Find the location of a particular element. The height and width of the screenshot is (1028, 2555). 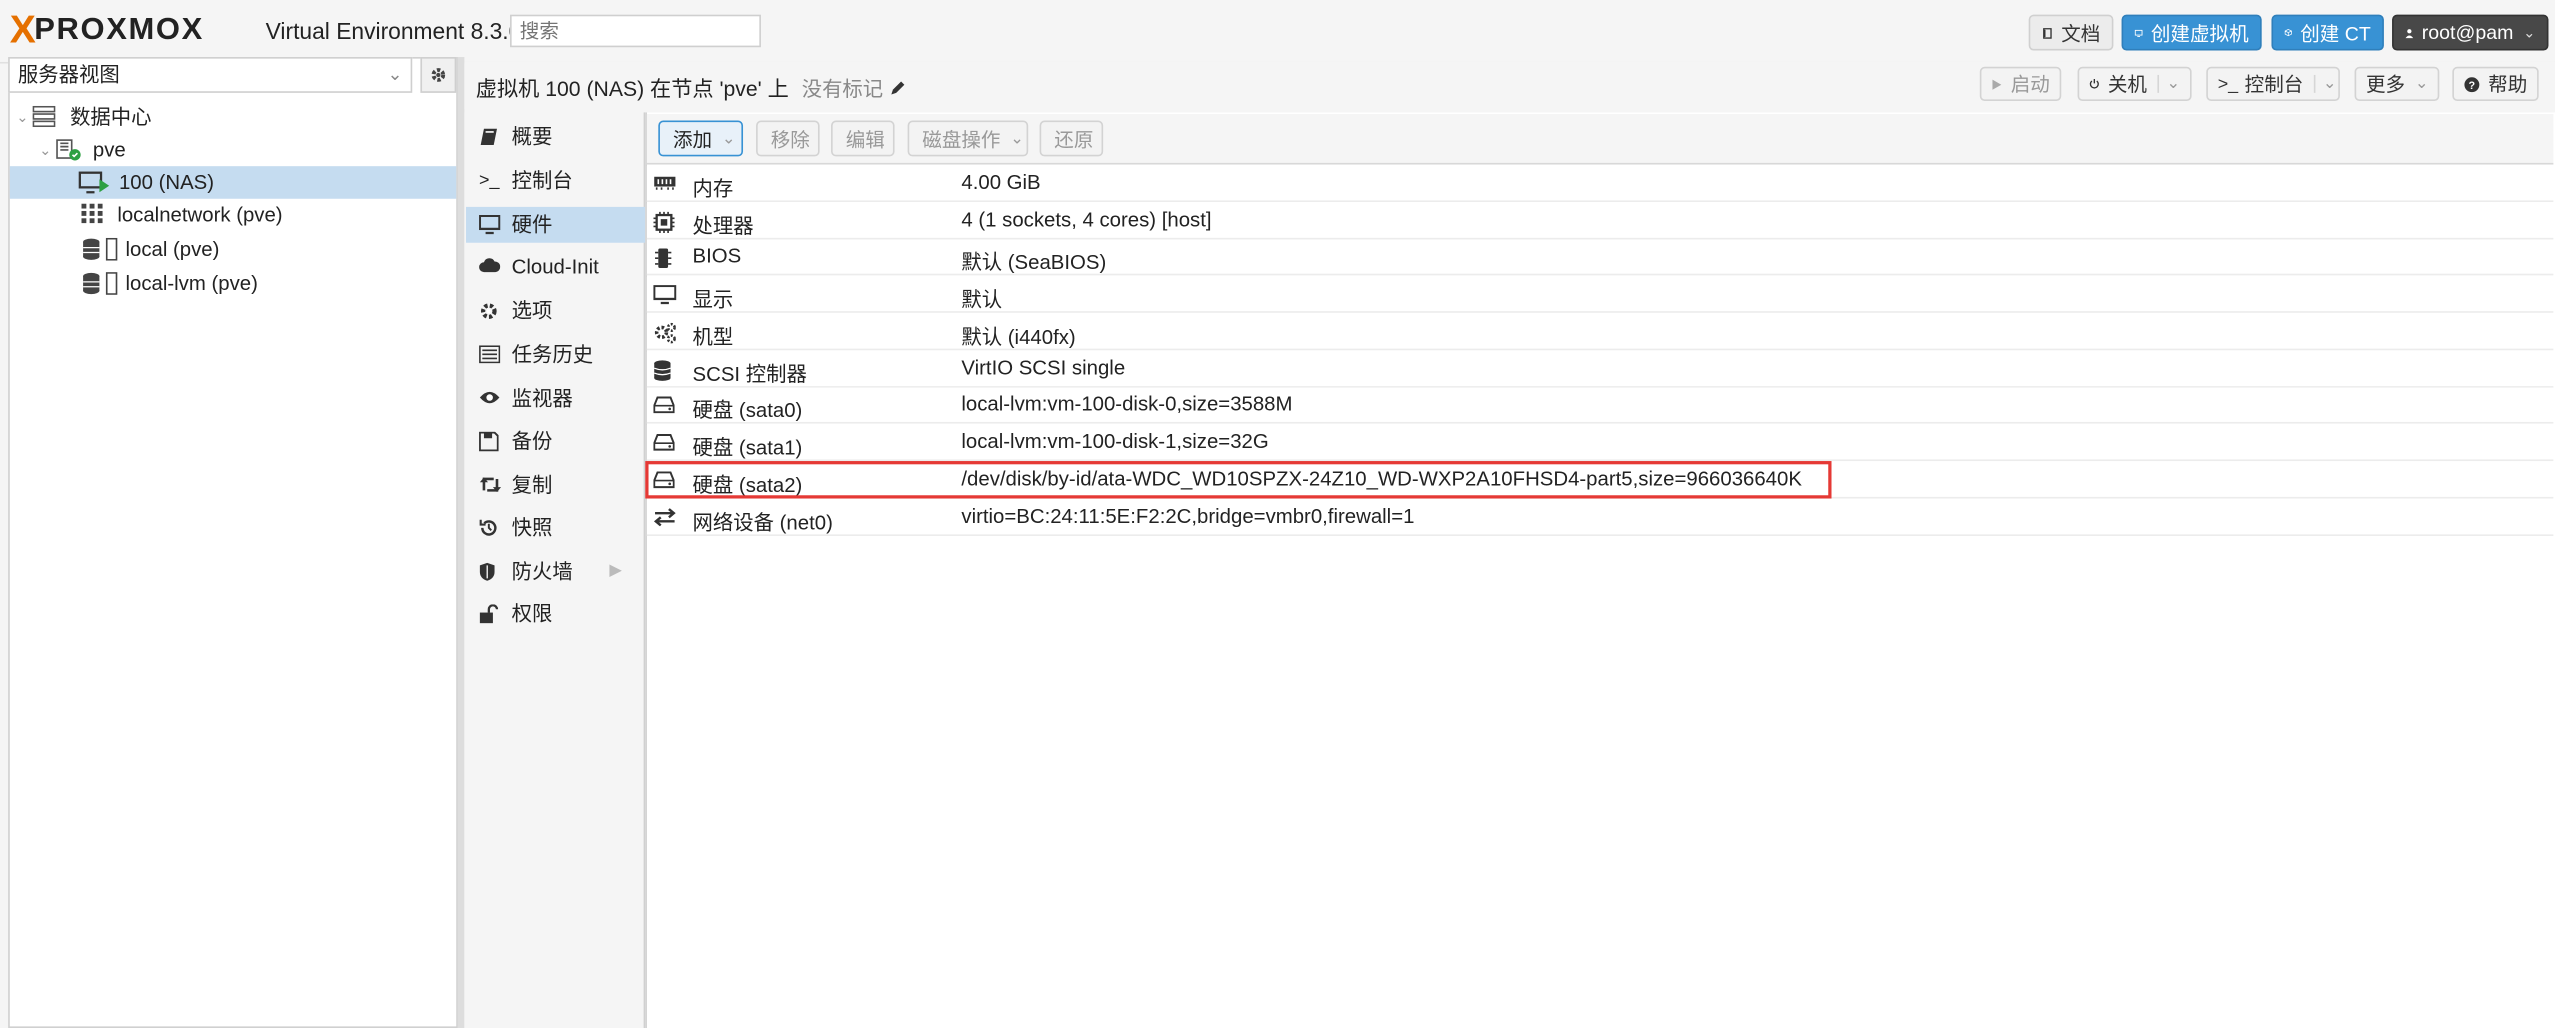

help-button: ? 帮助 is located at coordinates (2495, 84).